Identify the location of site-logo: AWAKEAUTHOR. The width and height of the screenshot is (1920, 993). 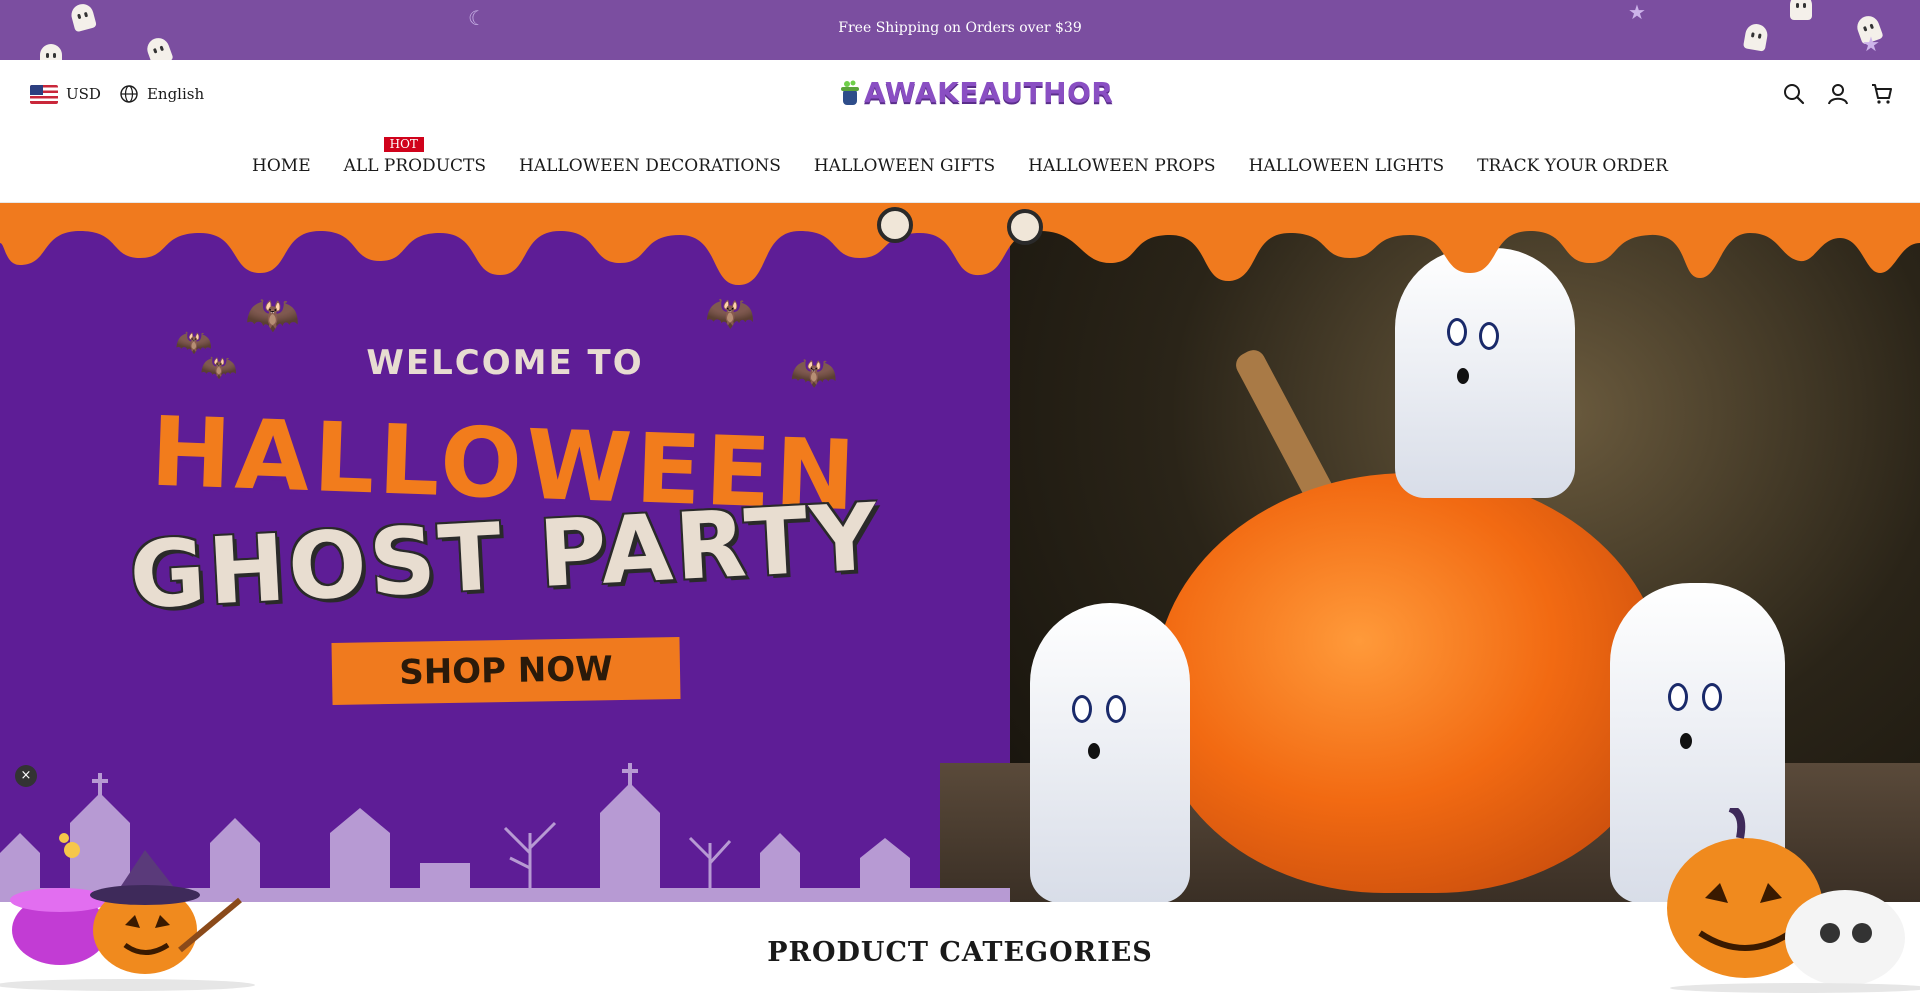
(976, 92).